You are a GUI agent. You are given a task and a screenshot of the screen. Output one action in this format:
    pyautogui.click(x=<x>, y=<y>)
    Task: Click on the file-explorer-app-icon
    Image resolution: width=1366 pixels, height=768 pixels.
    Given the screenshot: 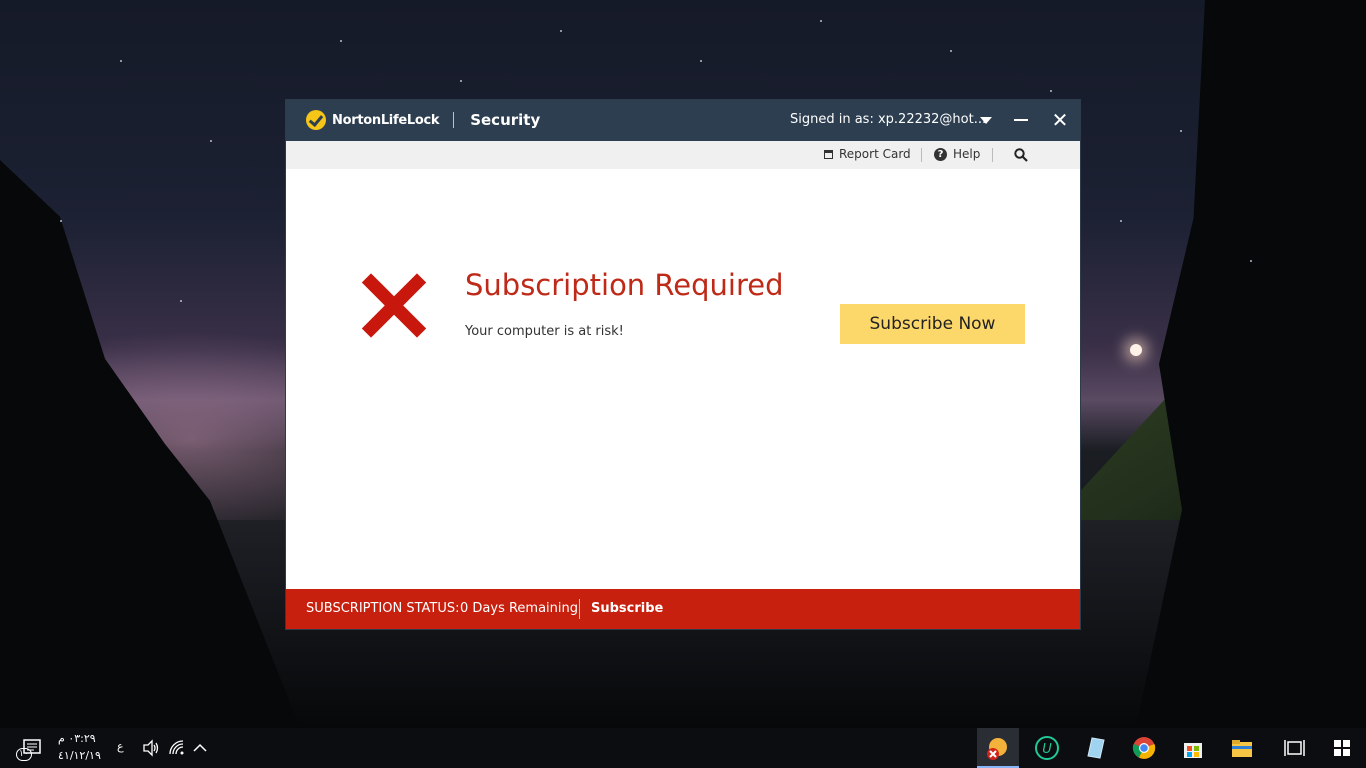 What is the action you would take?
    pyautogui.click(x=1242, y=748)
    